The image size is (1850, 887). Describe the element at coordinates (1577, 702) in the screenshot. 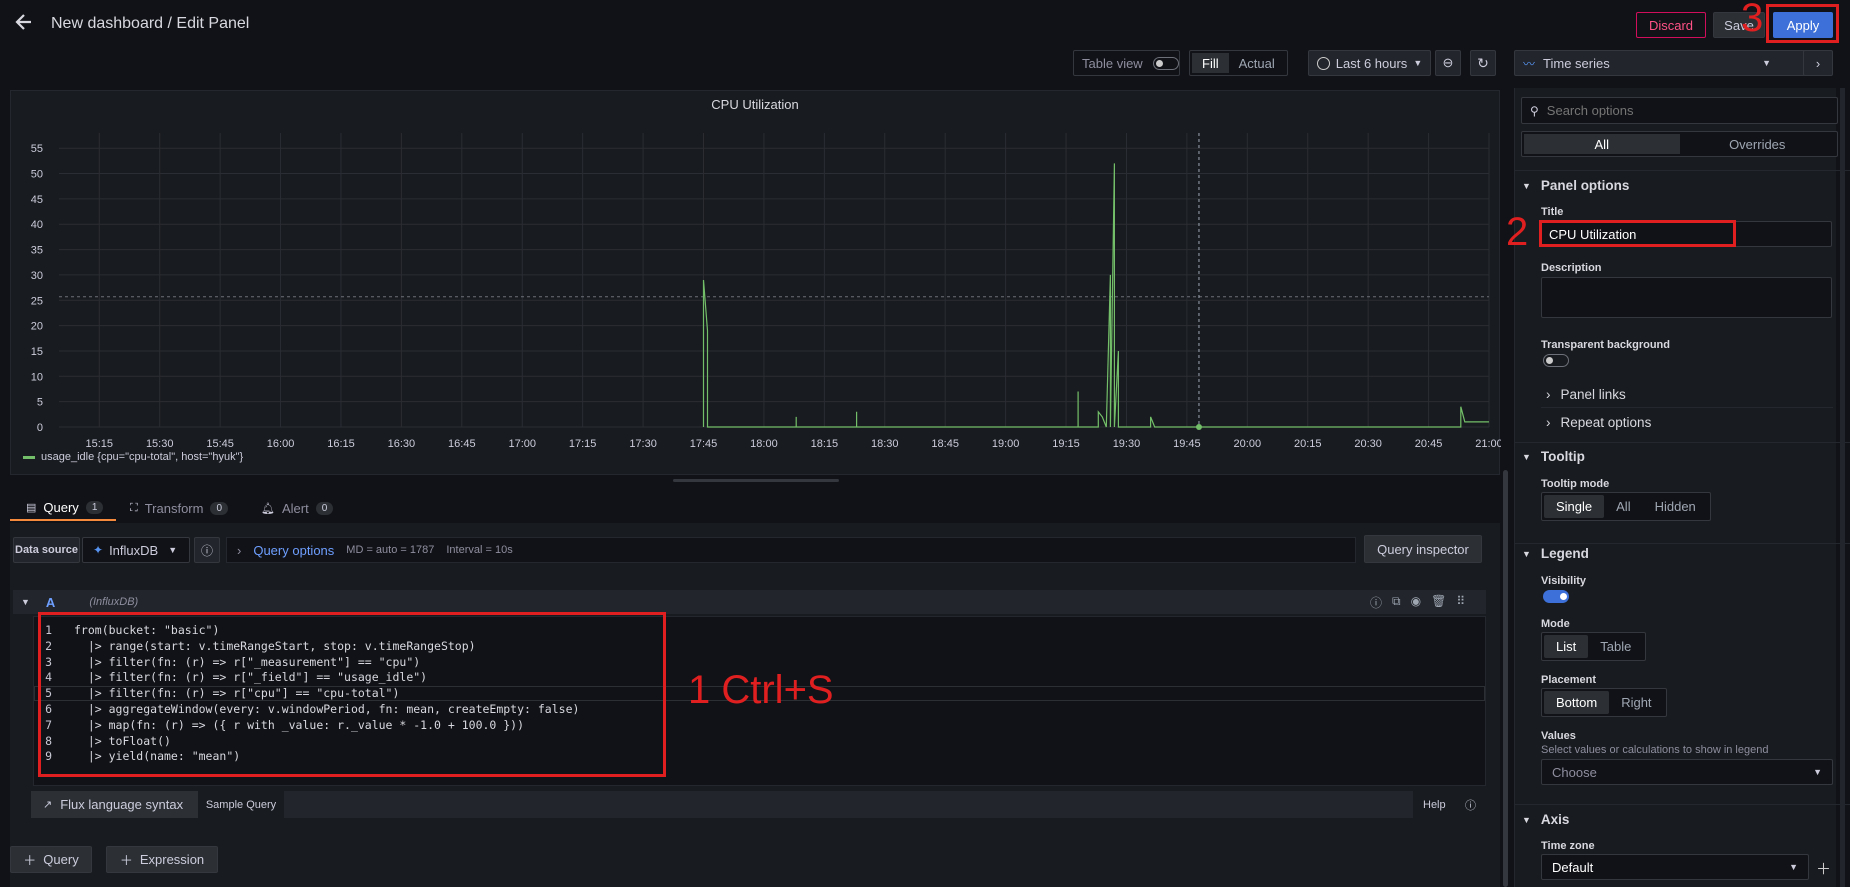

I see `legend-placement-bottom: Bottom` at that location.